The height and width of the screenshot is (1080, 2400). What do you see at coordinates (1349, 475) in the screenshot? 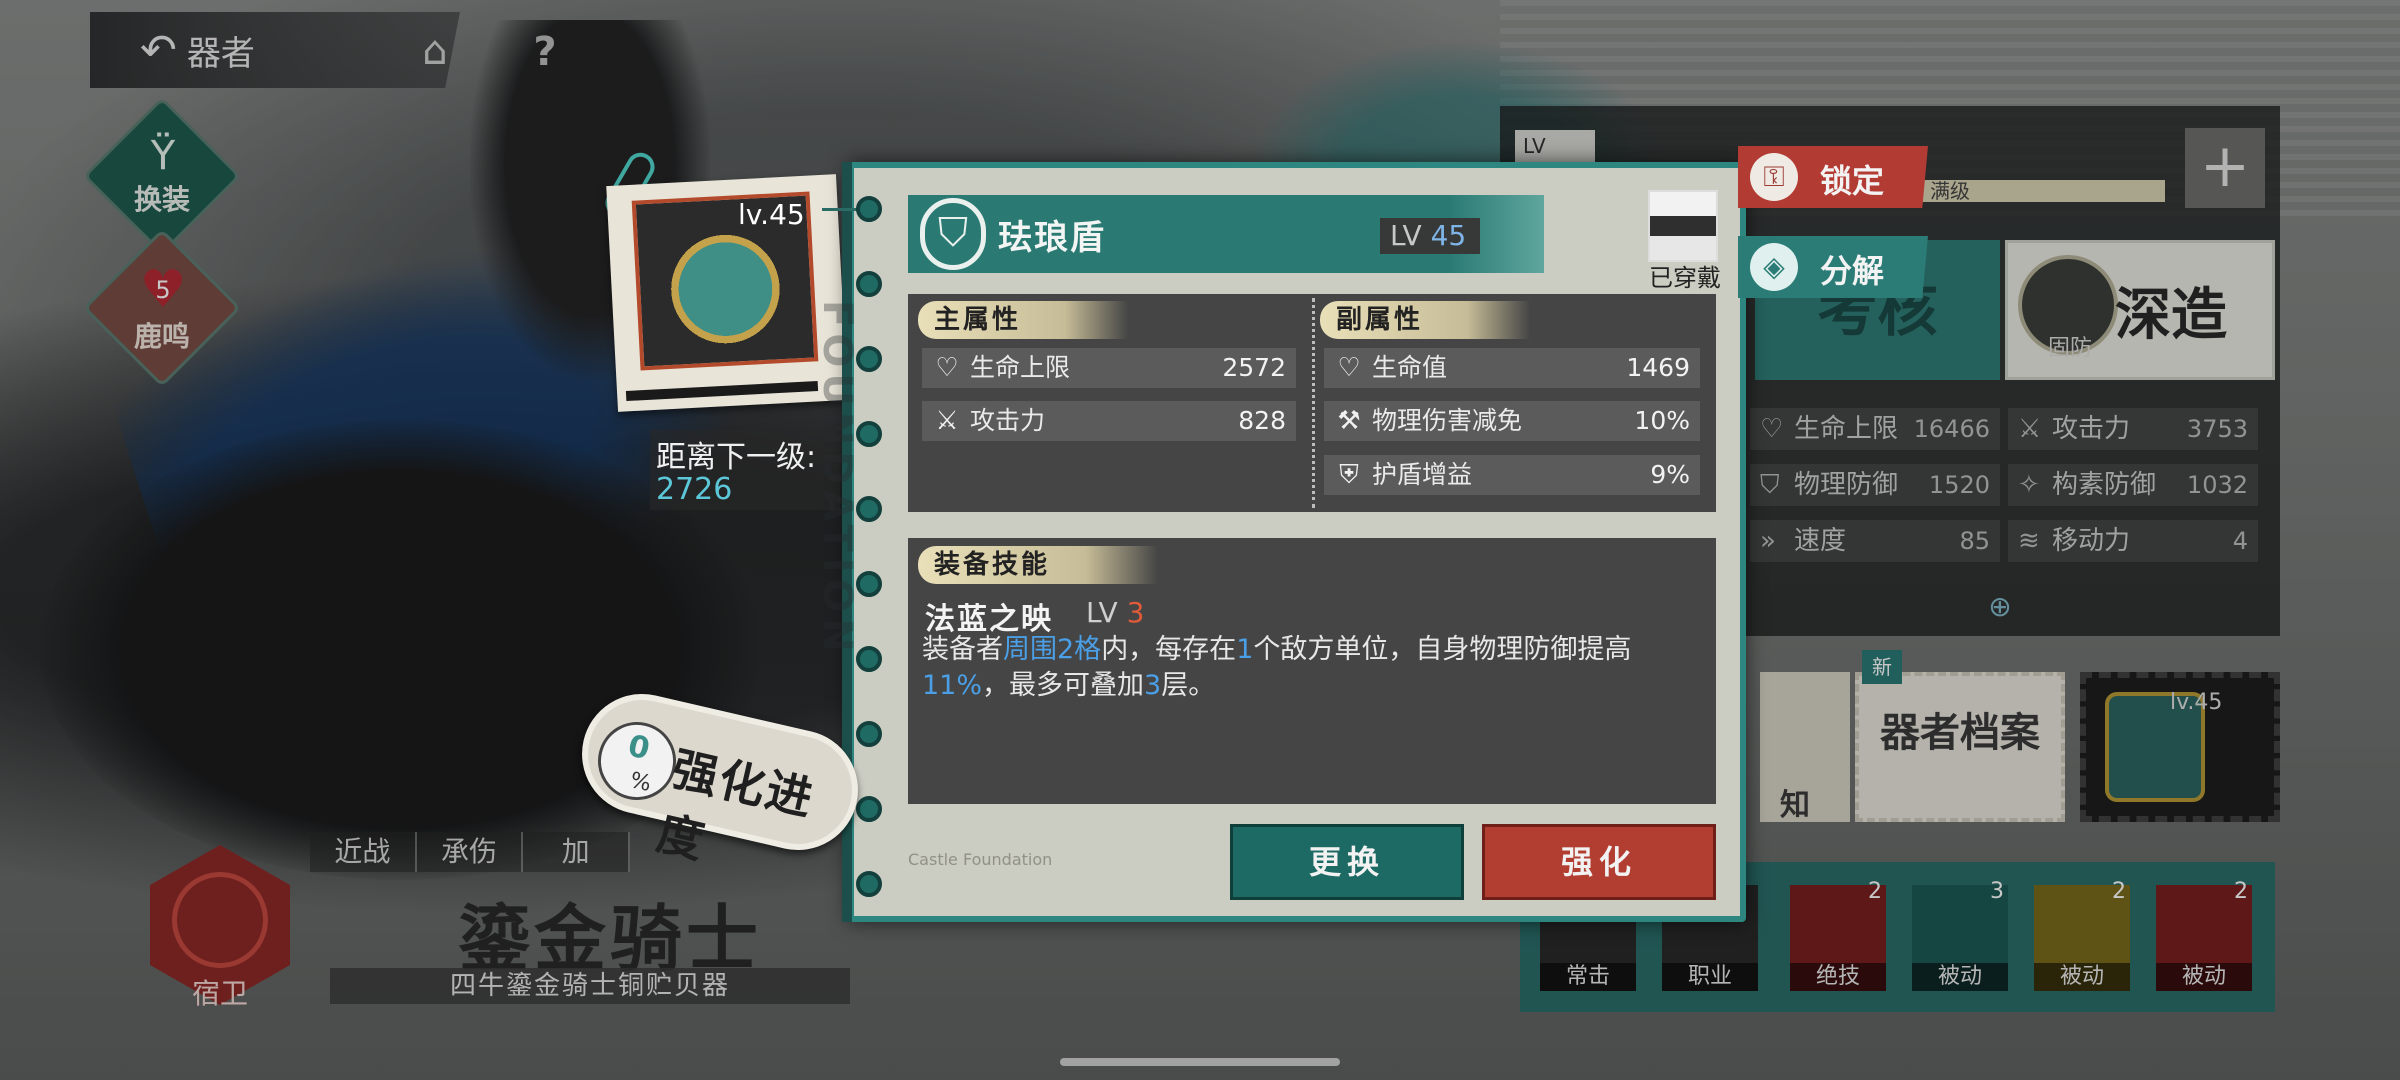
I see `shield-plus-icon: ⛨` at bounding box center [1349, 475].